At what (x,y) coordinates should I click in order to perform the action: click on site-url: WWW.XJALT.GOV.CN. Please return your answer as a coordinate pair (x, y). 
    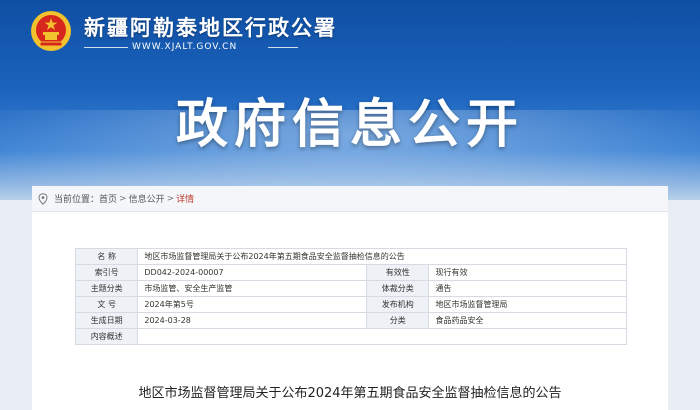
    Looking at the image, I should click on (185, 47).